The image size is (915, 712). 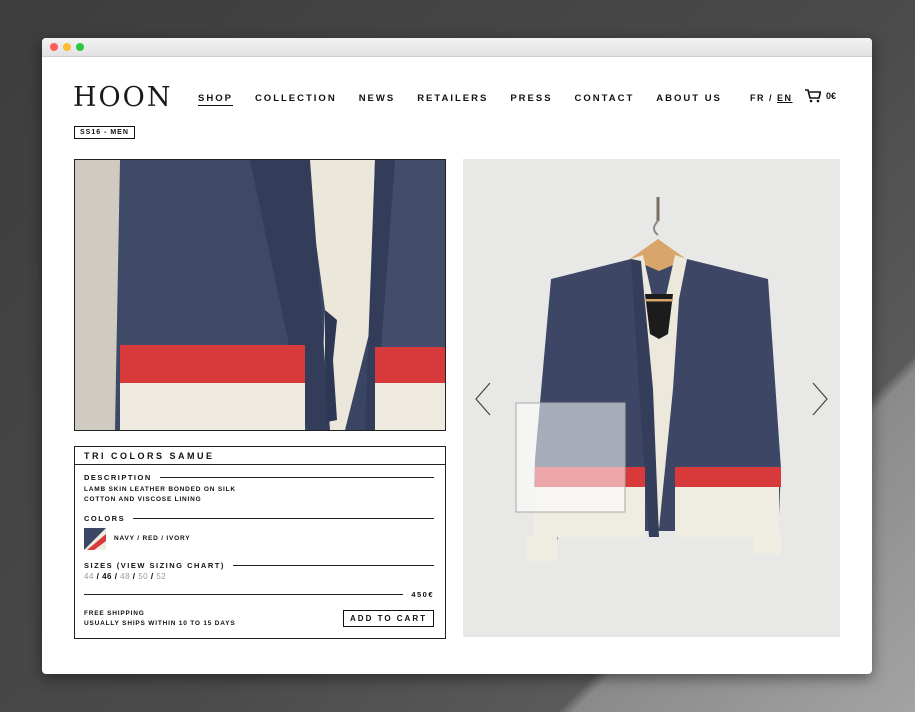 What do you see at coordinates (160, 489) in the screenshot?
I see `description-line: LAMB SKIN LEATHER BONDED ON SILK` at bounding box center [160, 489].